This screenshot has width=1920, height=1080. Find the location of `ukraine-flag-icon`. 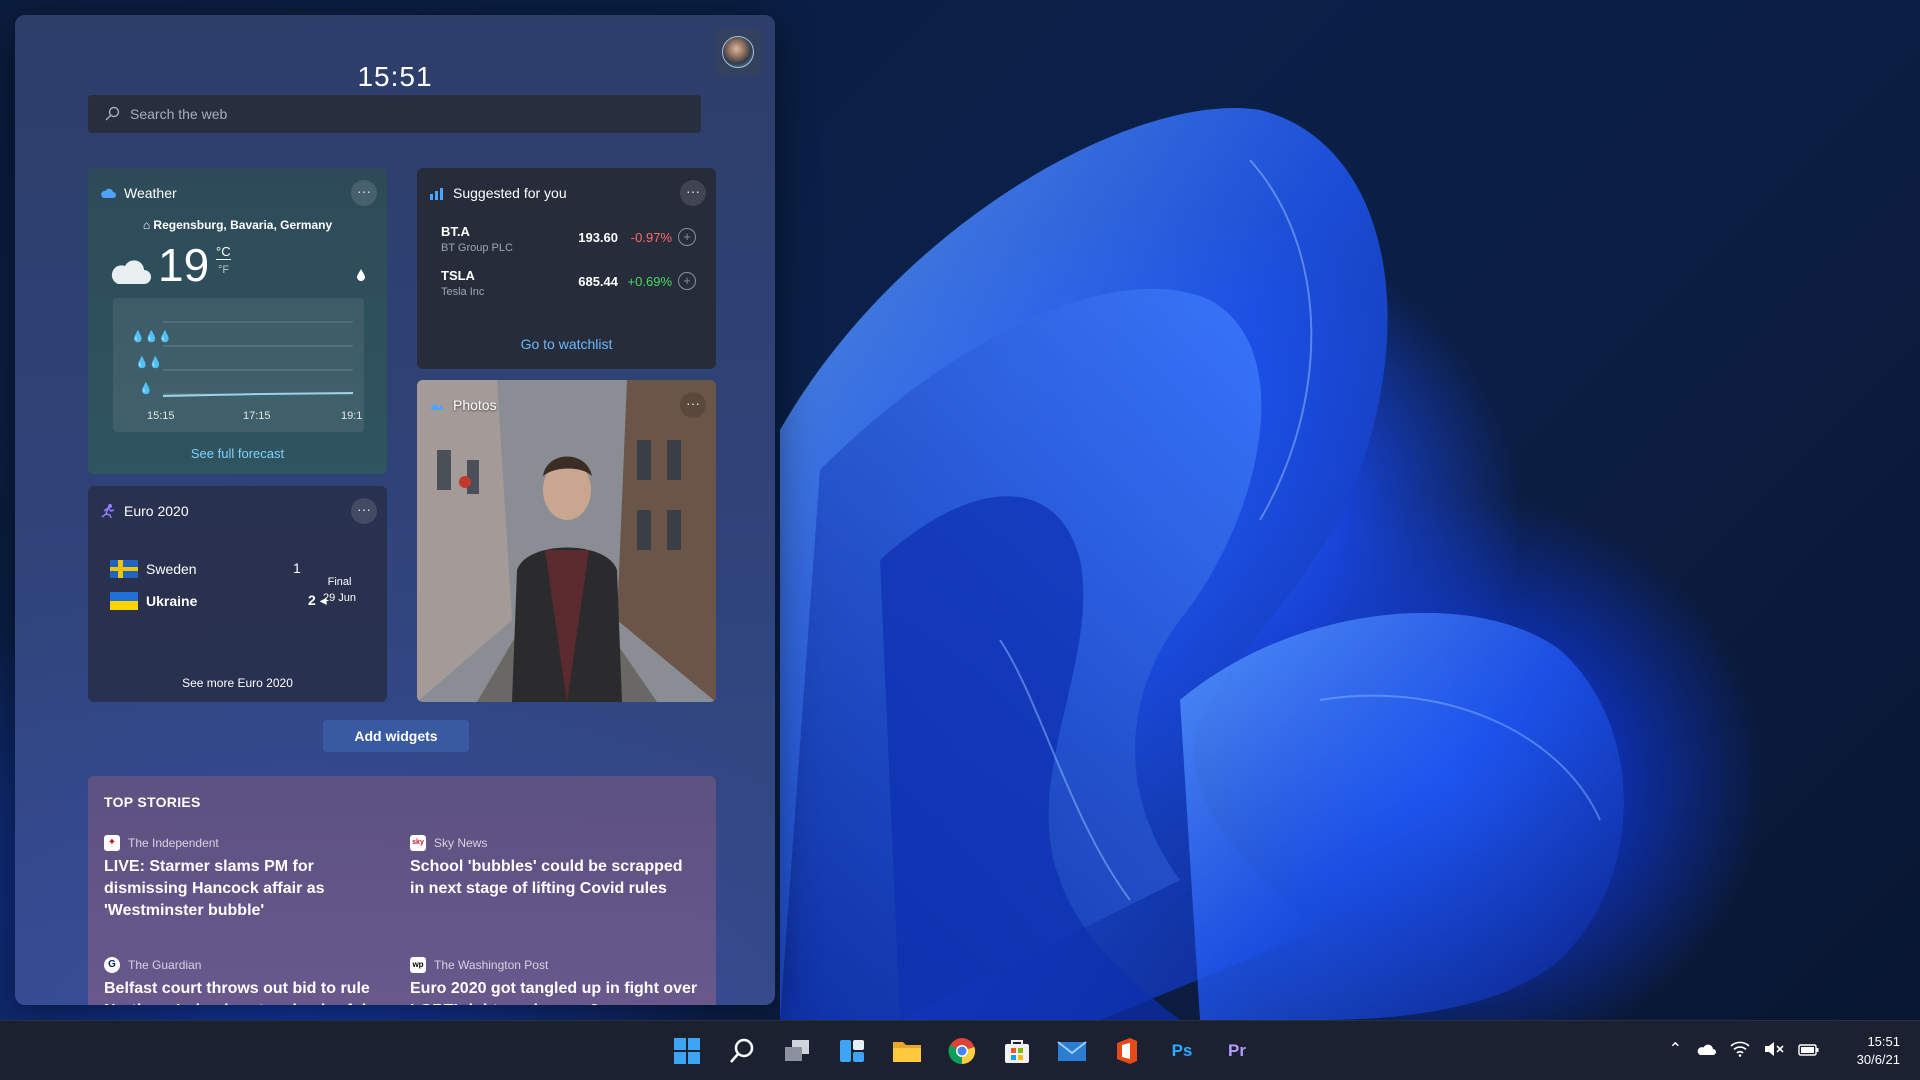

ukraine-flag-icon is located at coordinates (124, 601).